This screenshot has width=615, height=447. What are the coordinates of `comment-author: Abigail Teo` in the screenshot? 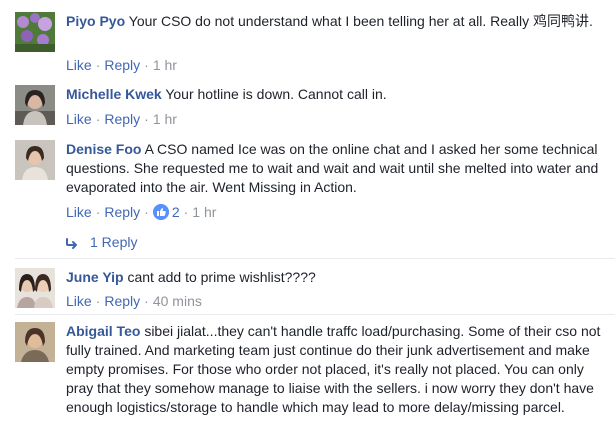 It's located at (103, 331).